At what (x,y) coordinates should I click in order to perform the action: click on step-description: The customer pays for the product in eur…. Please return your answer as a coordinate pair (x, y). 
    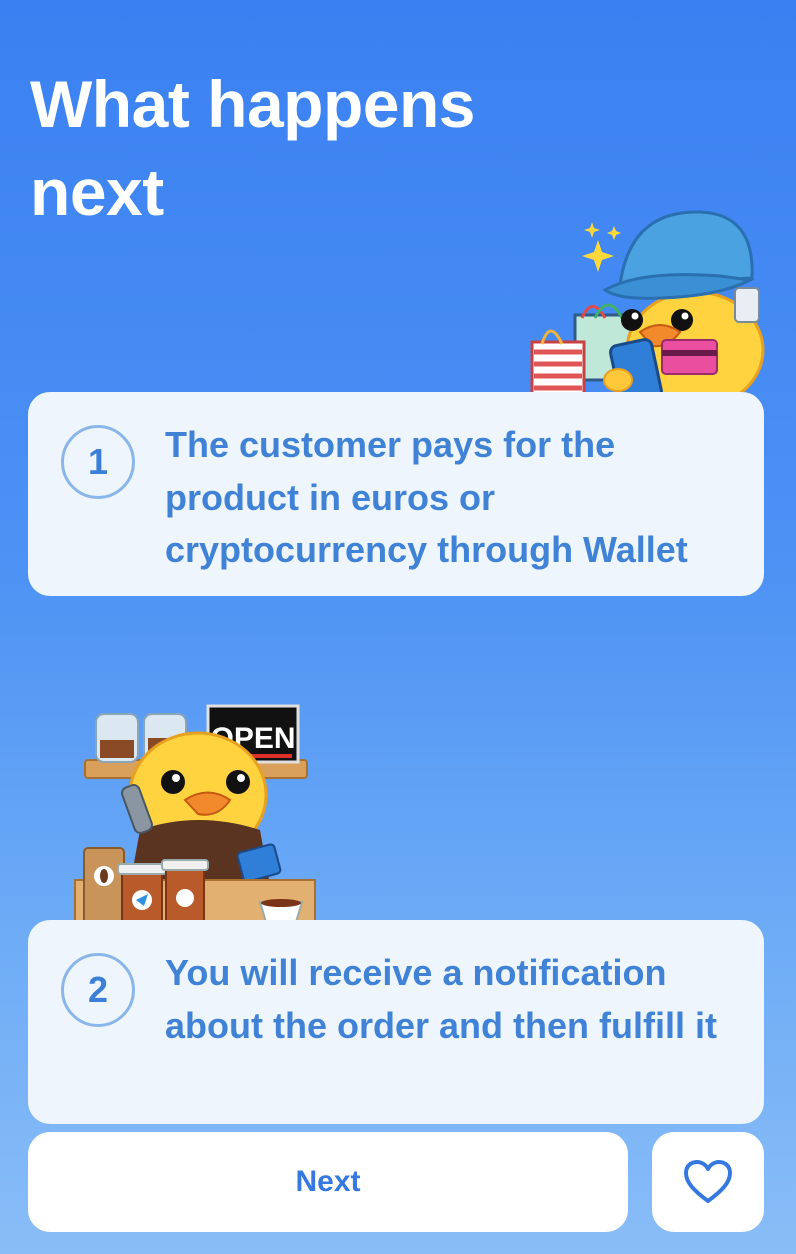
    Looking at the image, I should click on (426, 497).